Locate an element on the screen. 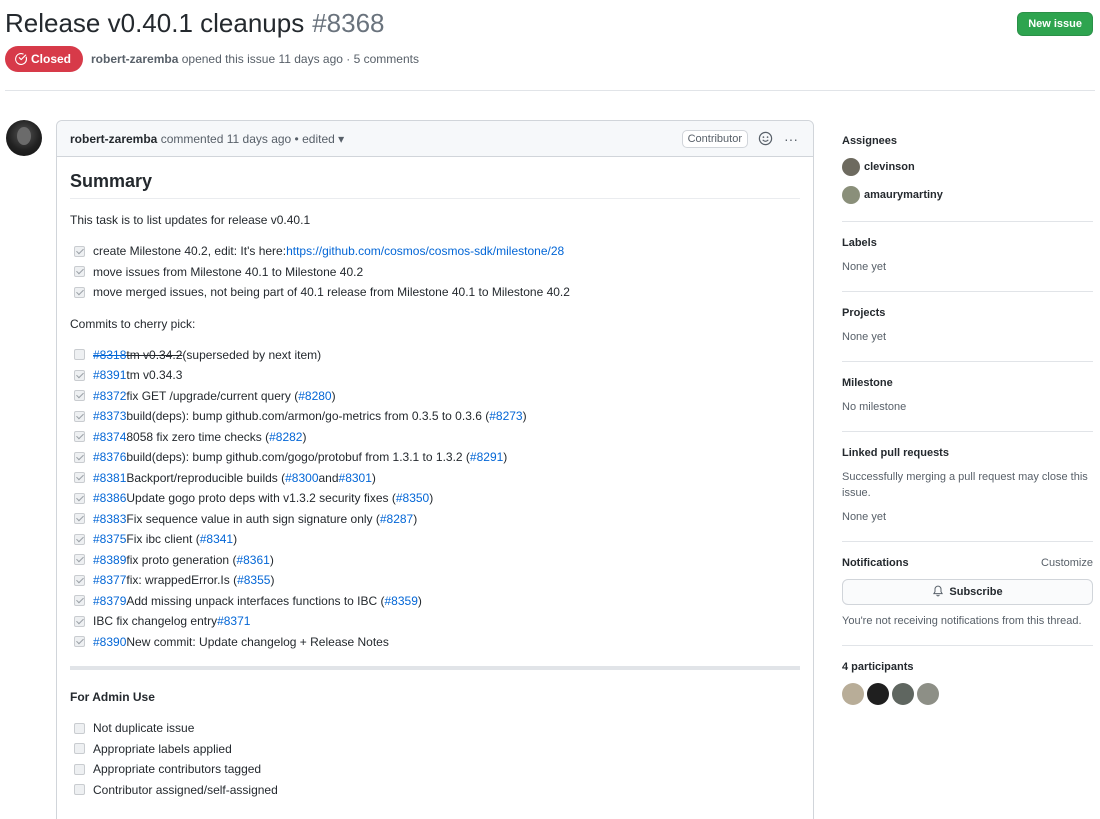 This screenshot has width=1100, height=819. ref-pr-link: #8280 is located at coordinates (314, 396).